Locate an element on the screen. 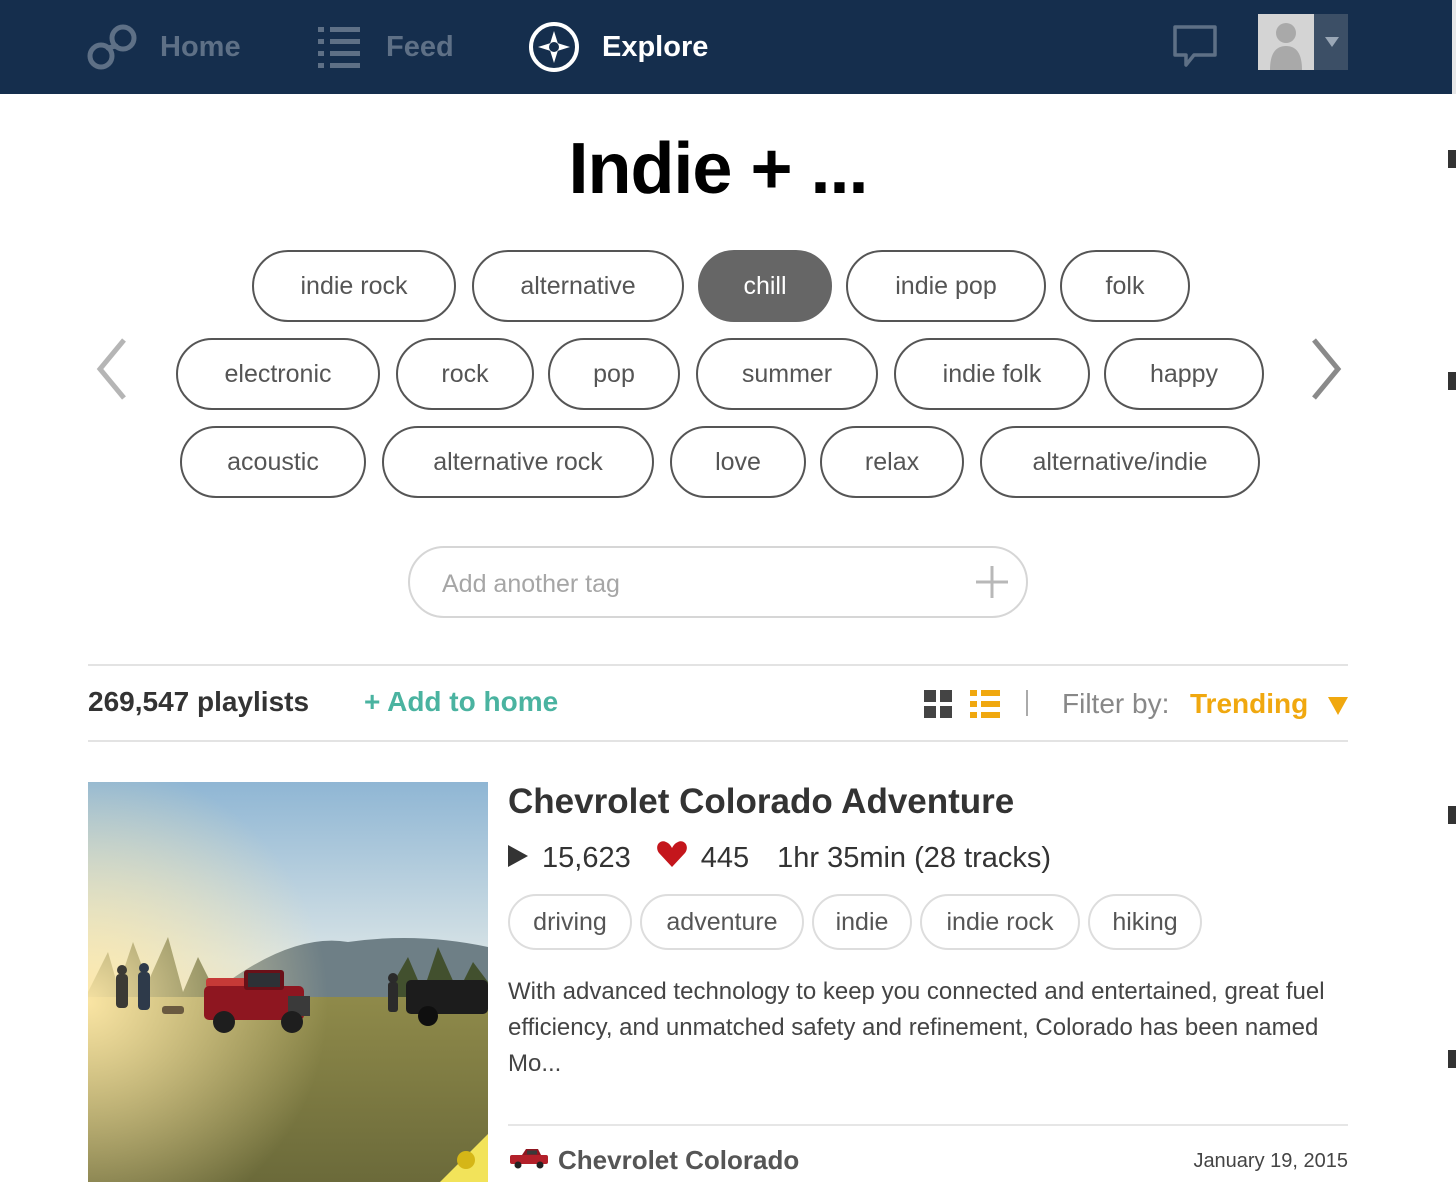 The height and width of the screenshot is (1204, 1456). playlist-count: 269,547 playlists is located at coordinates (199, 701).